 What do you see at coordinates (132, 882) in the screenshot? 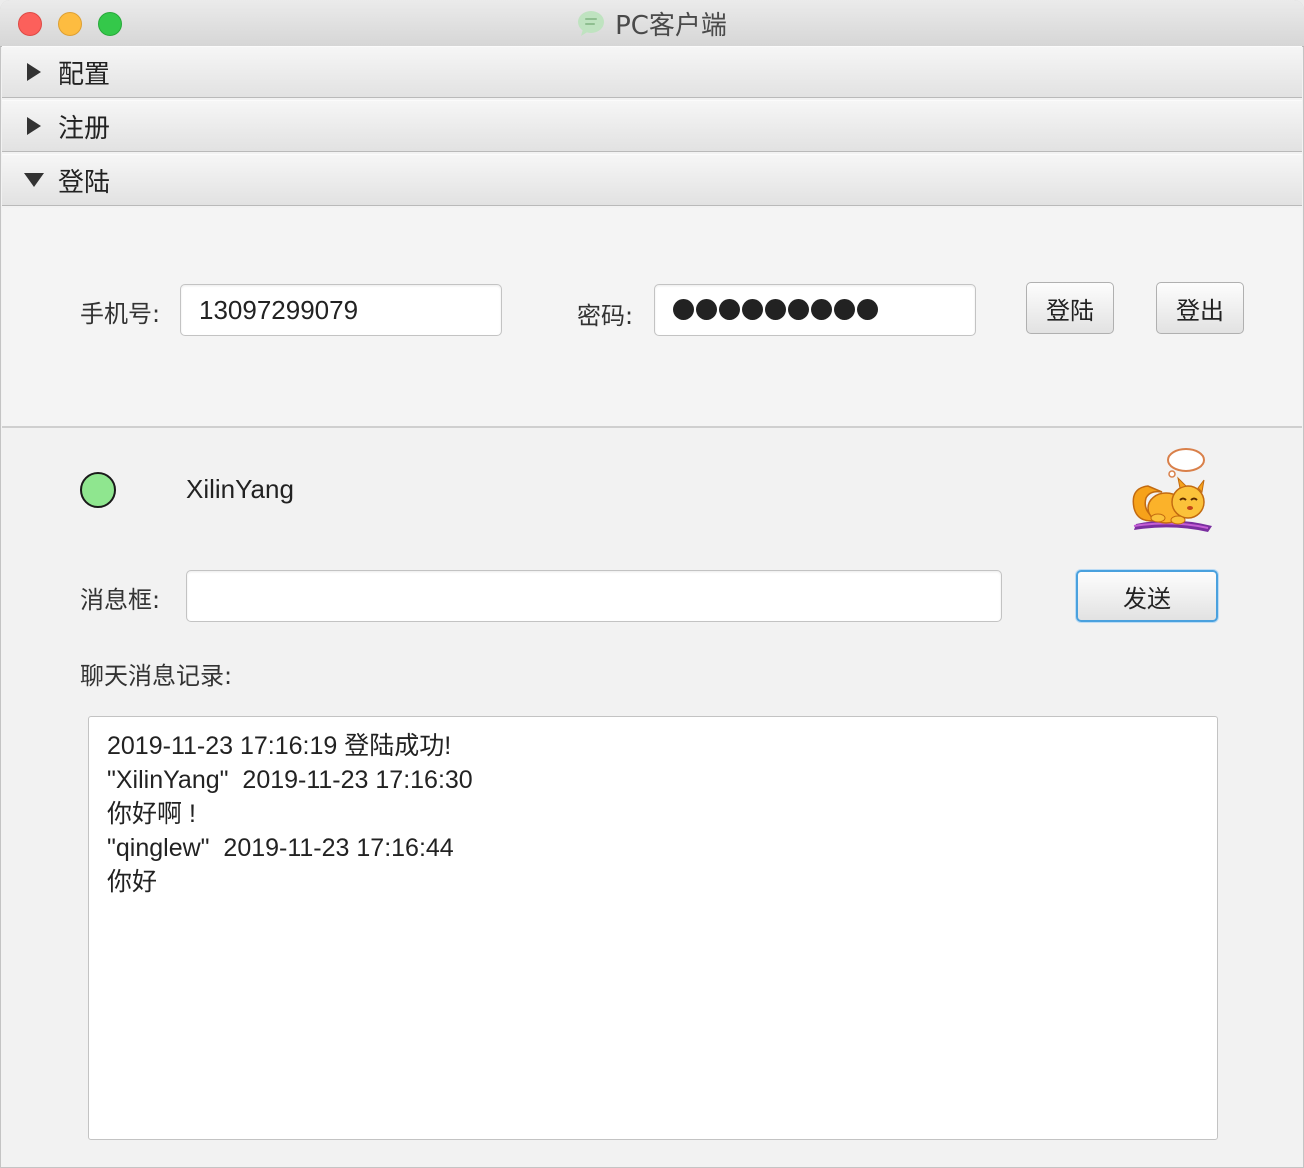
I see `chat-history-line: 你好` at bounding box center [132, 882].